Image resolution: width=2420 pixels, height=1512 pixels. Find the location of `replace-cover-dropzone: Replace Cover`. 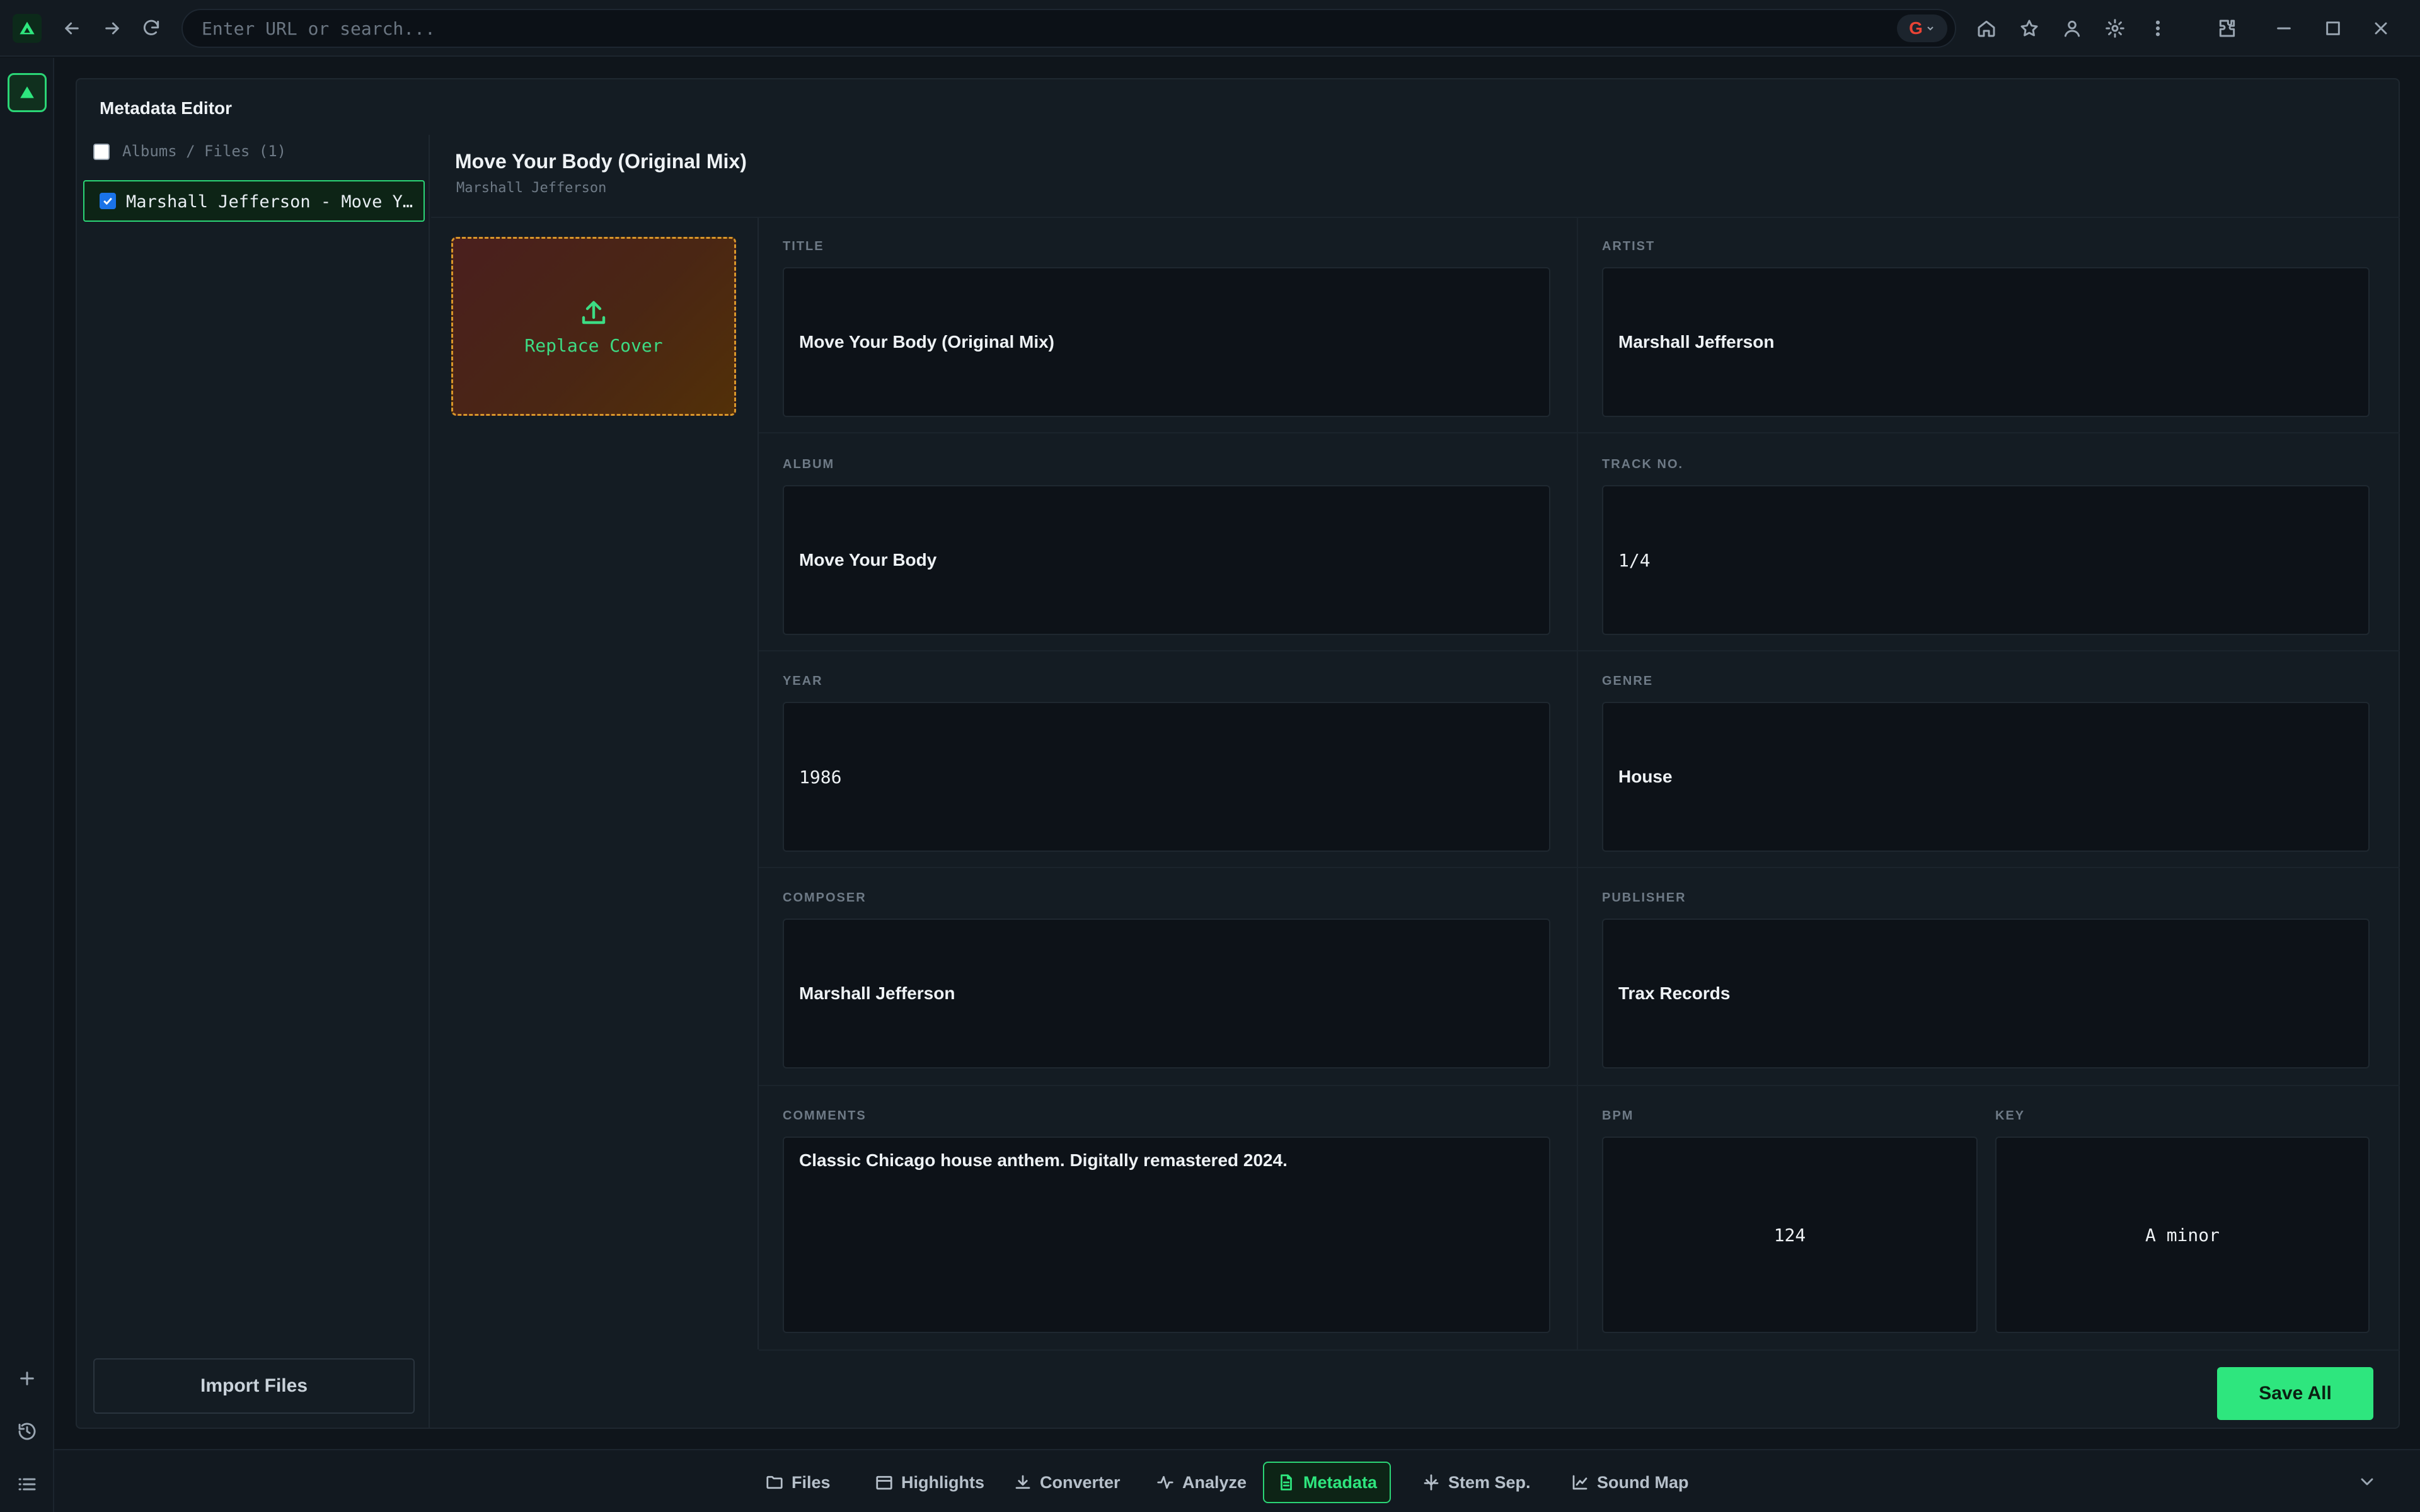

replace-cover-dropzone: Replace Cover is located at coordinates (594, 326).